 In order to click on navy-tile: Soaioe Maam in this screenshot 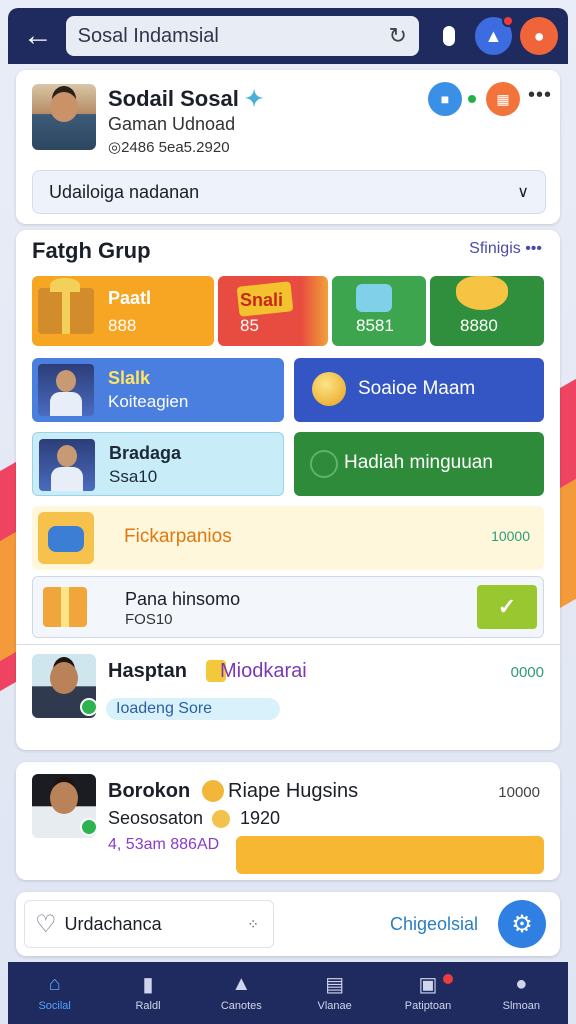, I will do `click(419, 390)`.